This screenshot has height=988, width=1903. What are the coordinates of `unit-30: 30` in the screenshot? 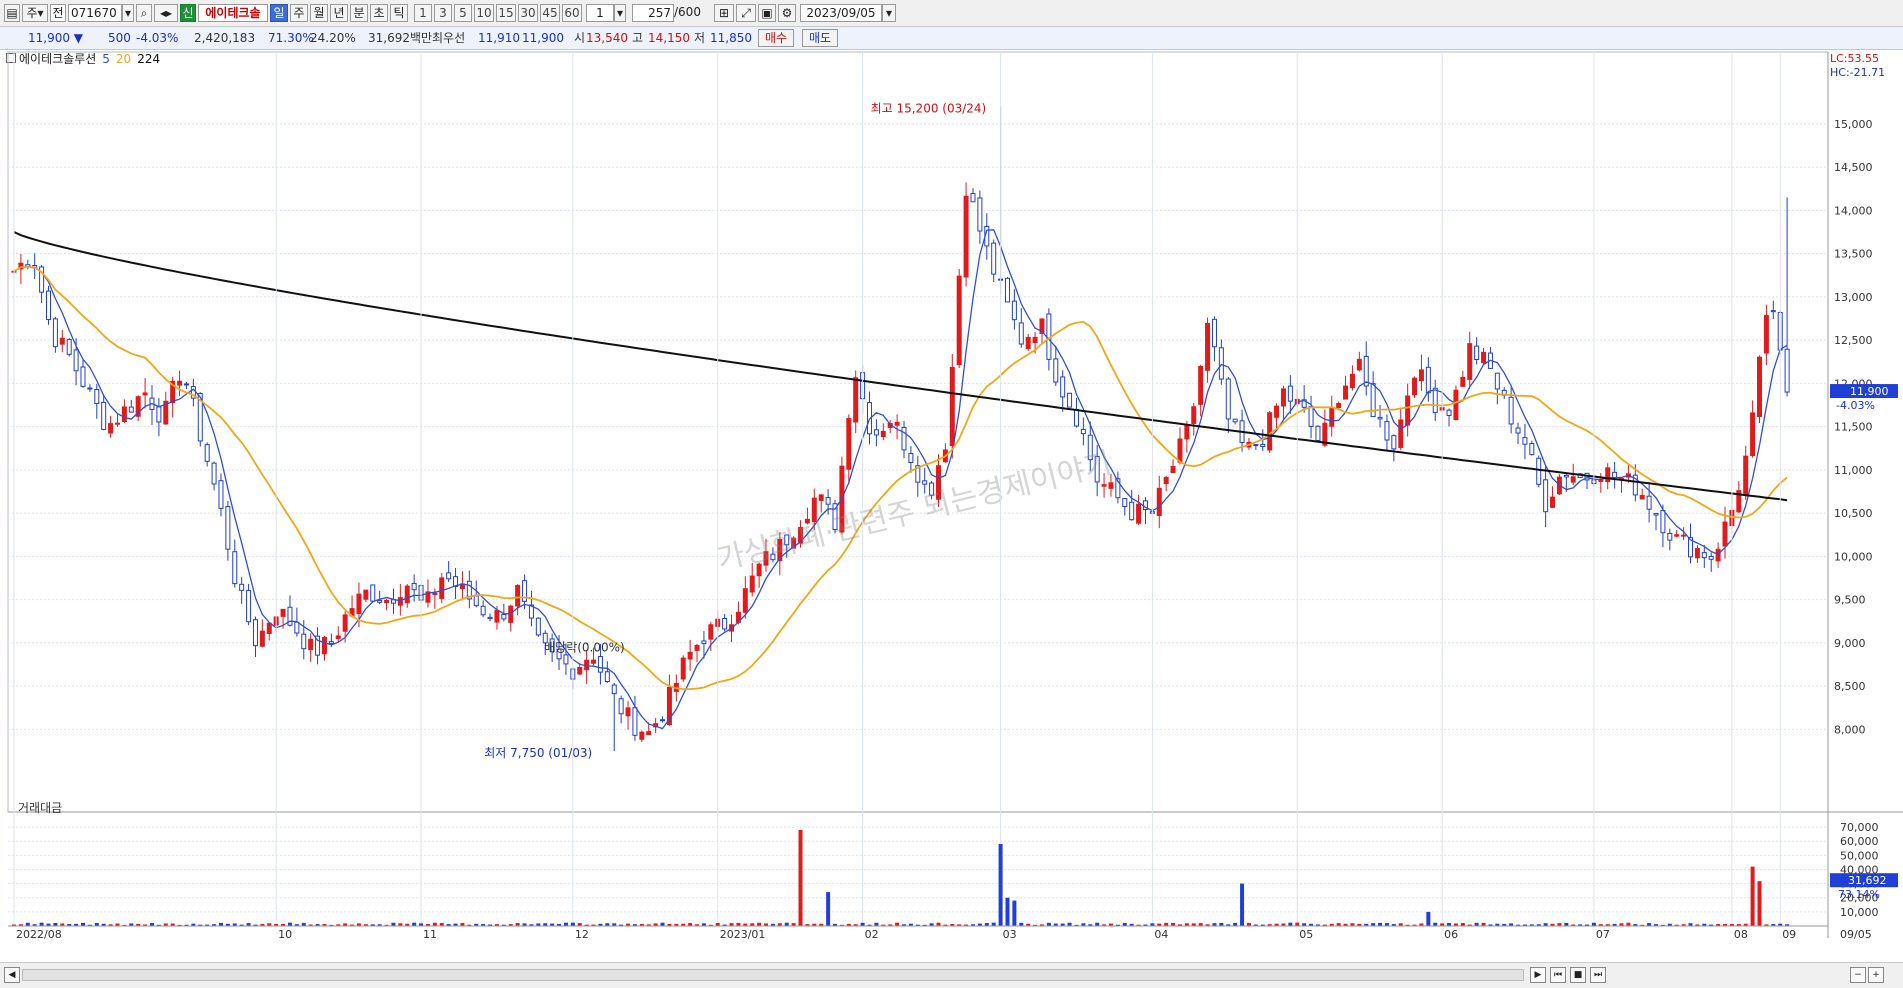 It's located at (528, 13).